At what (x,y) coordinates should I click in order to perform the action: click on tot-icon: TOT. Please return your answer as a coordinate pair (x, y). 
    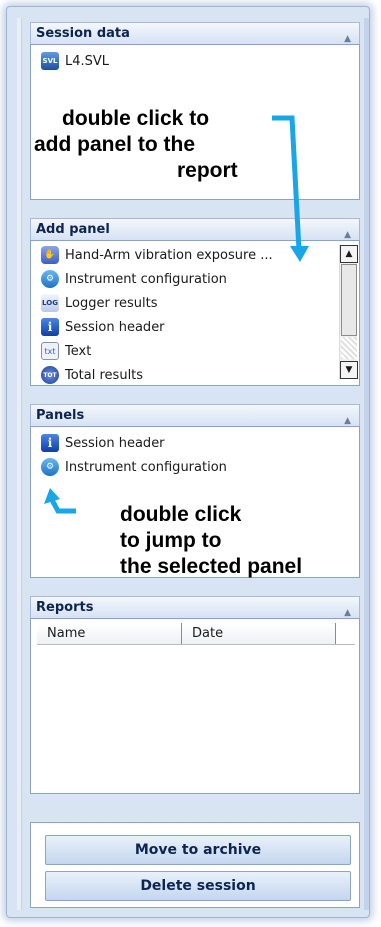
    Looking at the image, I should click on (50, 375).